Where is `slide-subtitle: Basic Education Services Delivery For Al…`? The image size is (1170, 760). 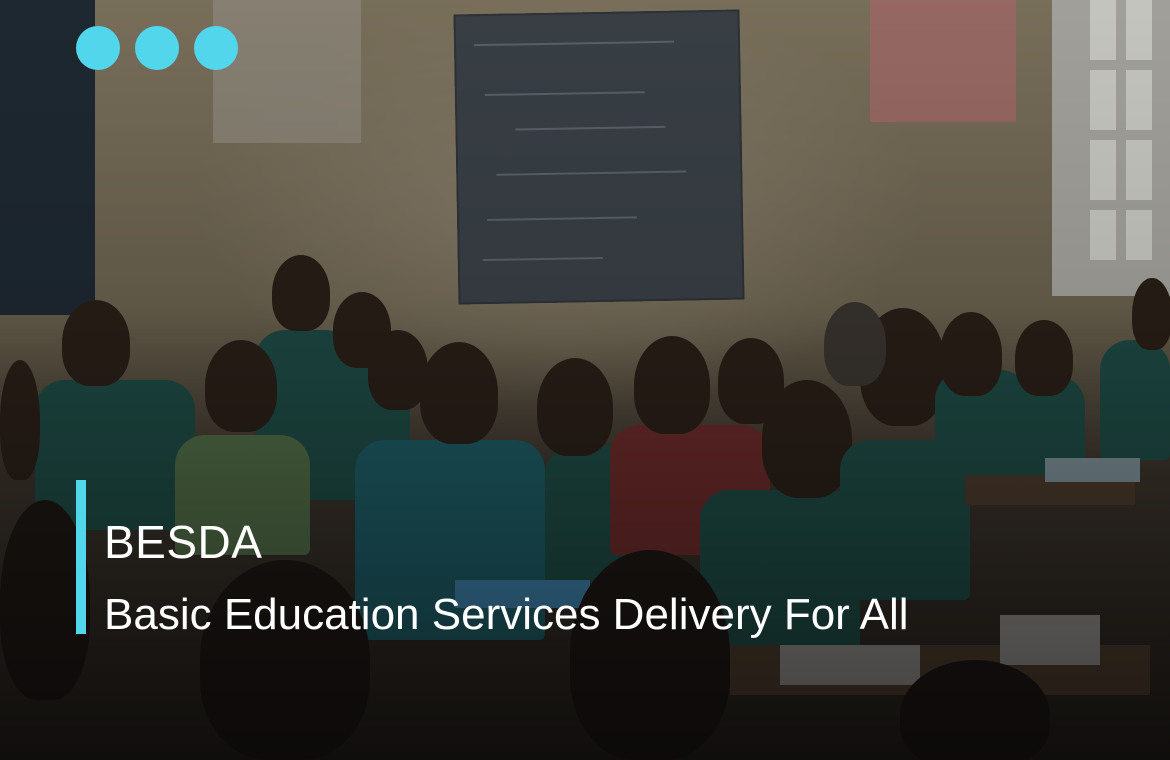 slide-subtitle: Basic Education Services Delivery For Al… is located at coordinates (506, 614).